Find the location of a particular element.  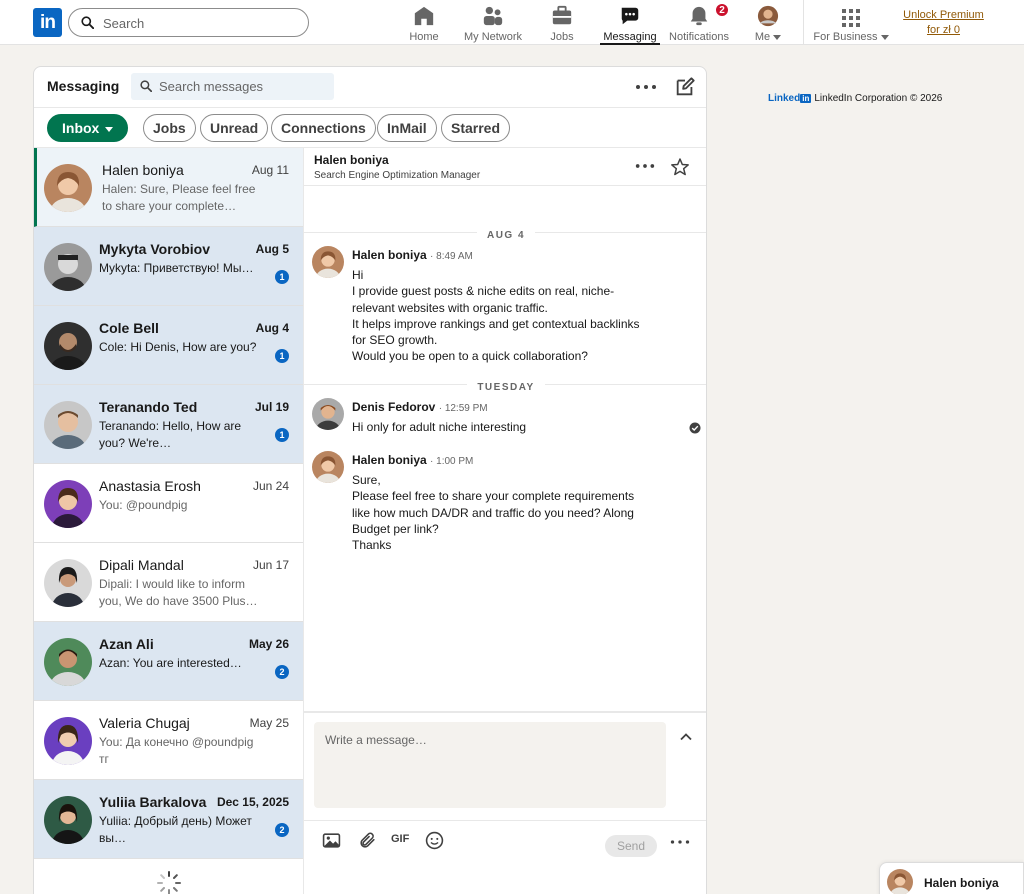

filter-inbox-label: Inbox is located at coordinates (81, 128).